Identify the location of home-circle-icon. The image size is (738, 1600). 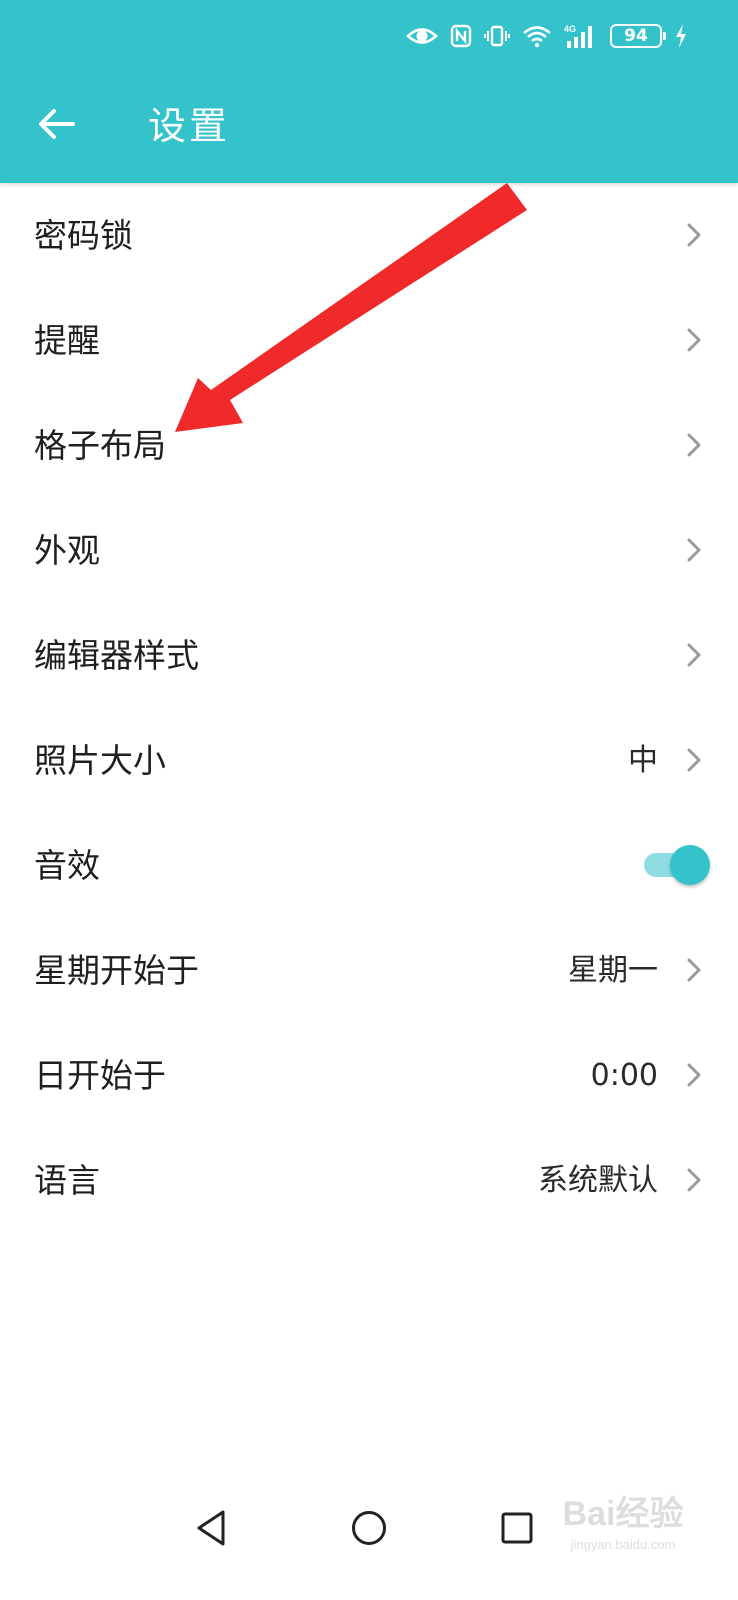
(369, 1530).